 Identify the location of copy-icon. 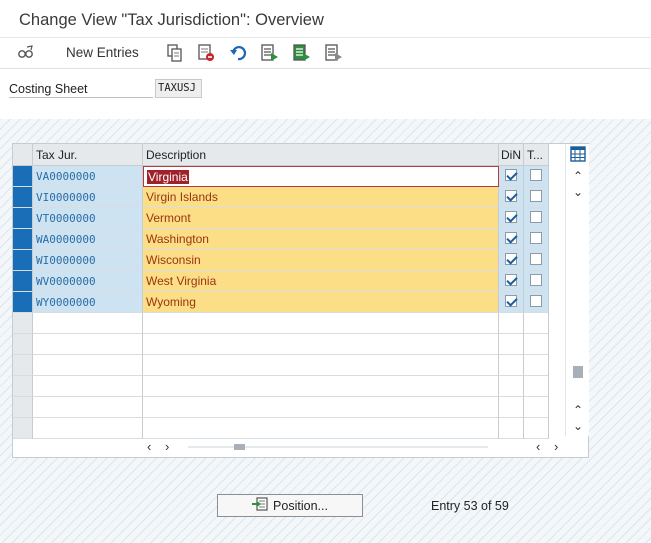
(174, 53).